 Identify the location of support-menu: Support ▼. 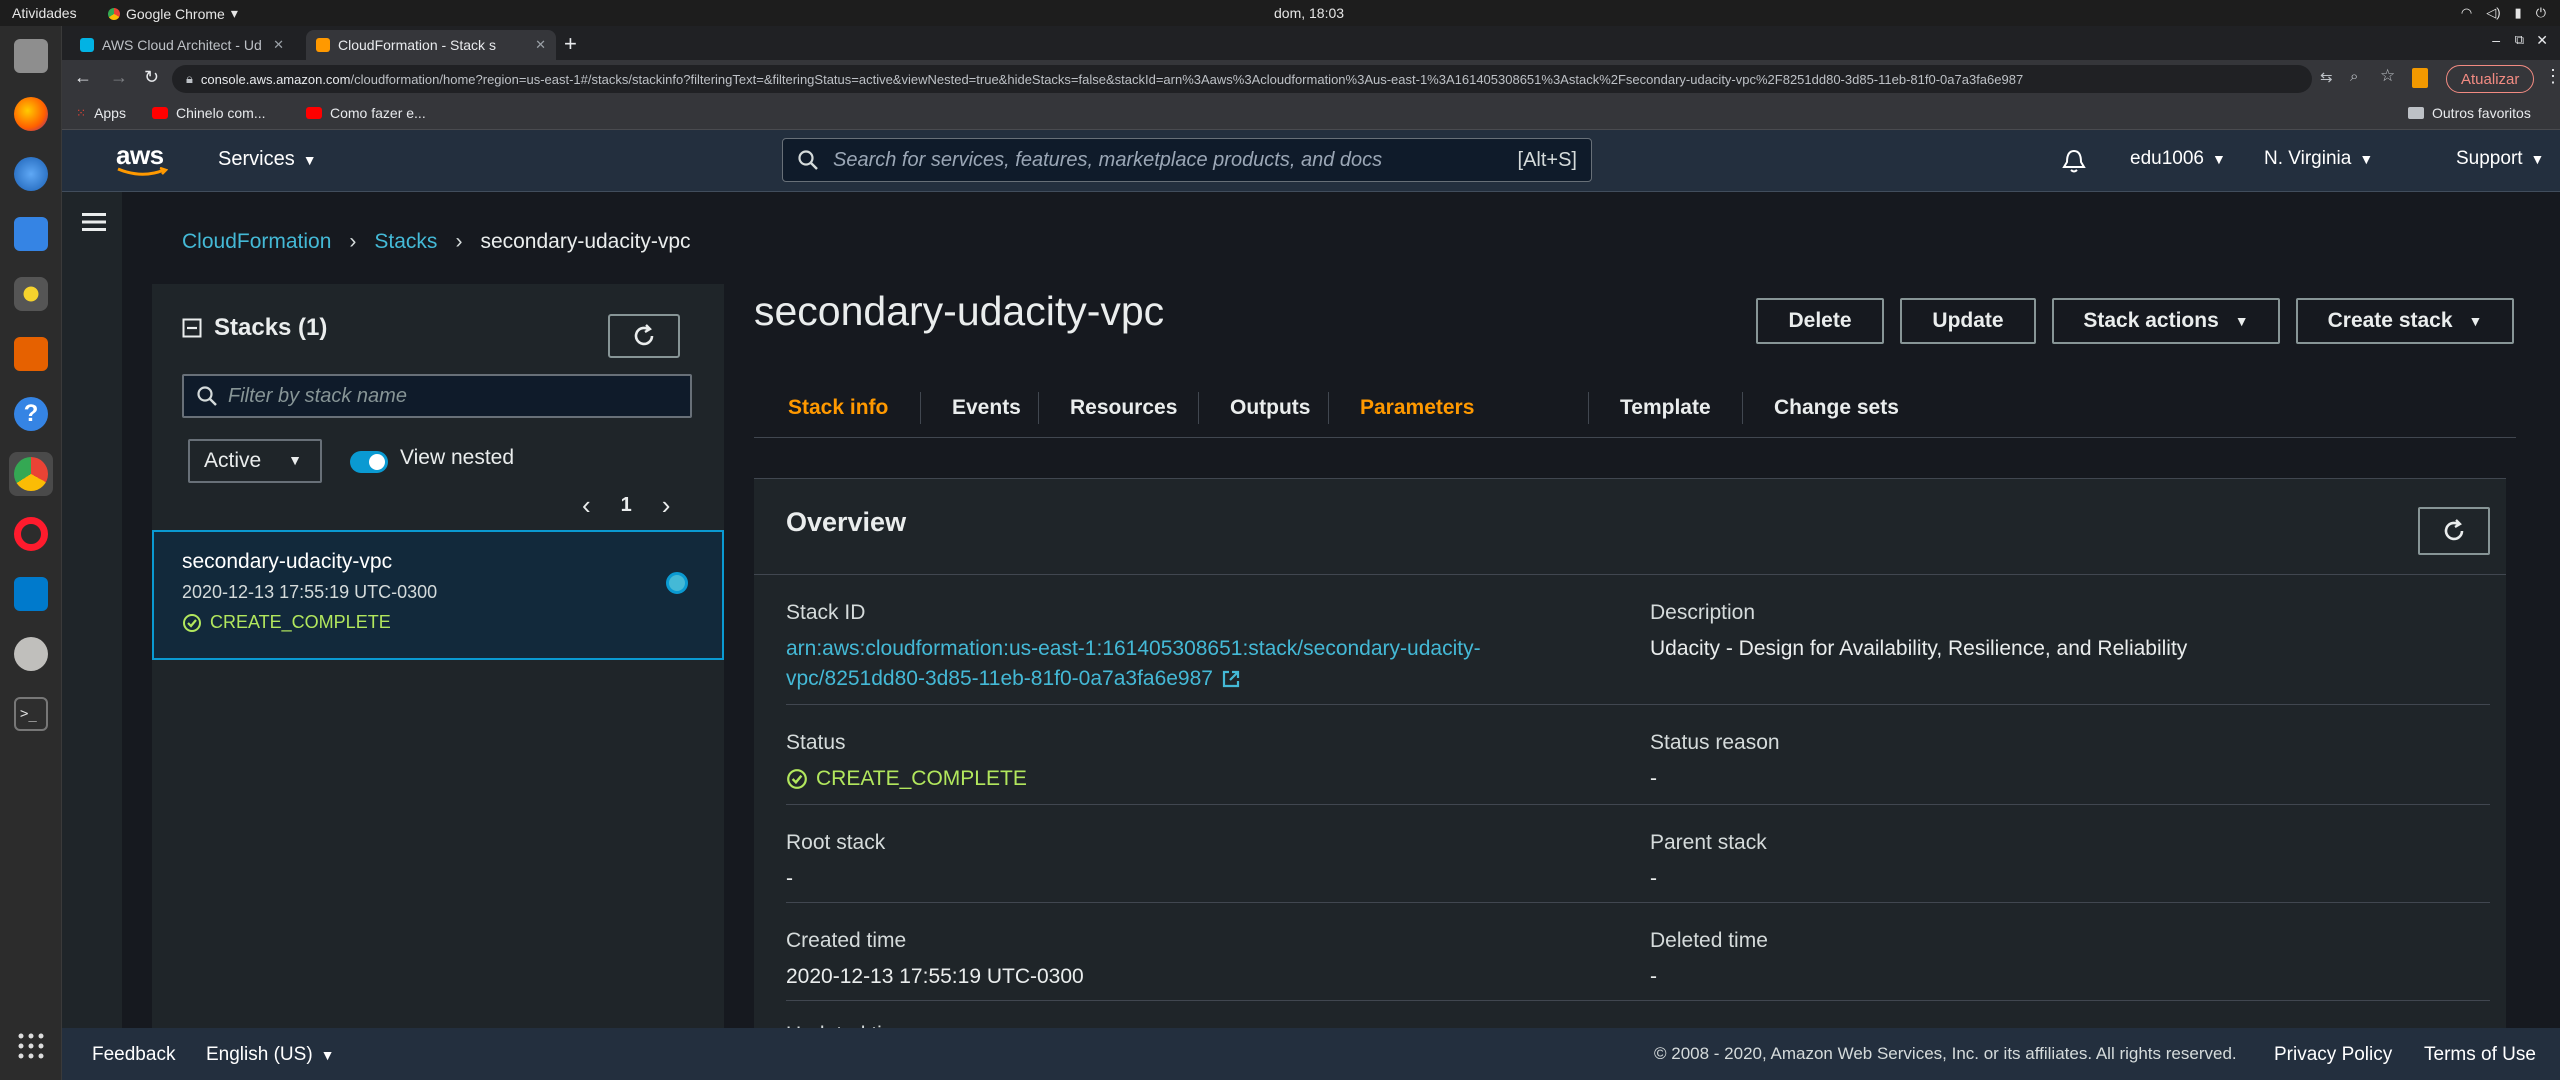
(2500, 159).